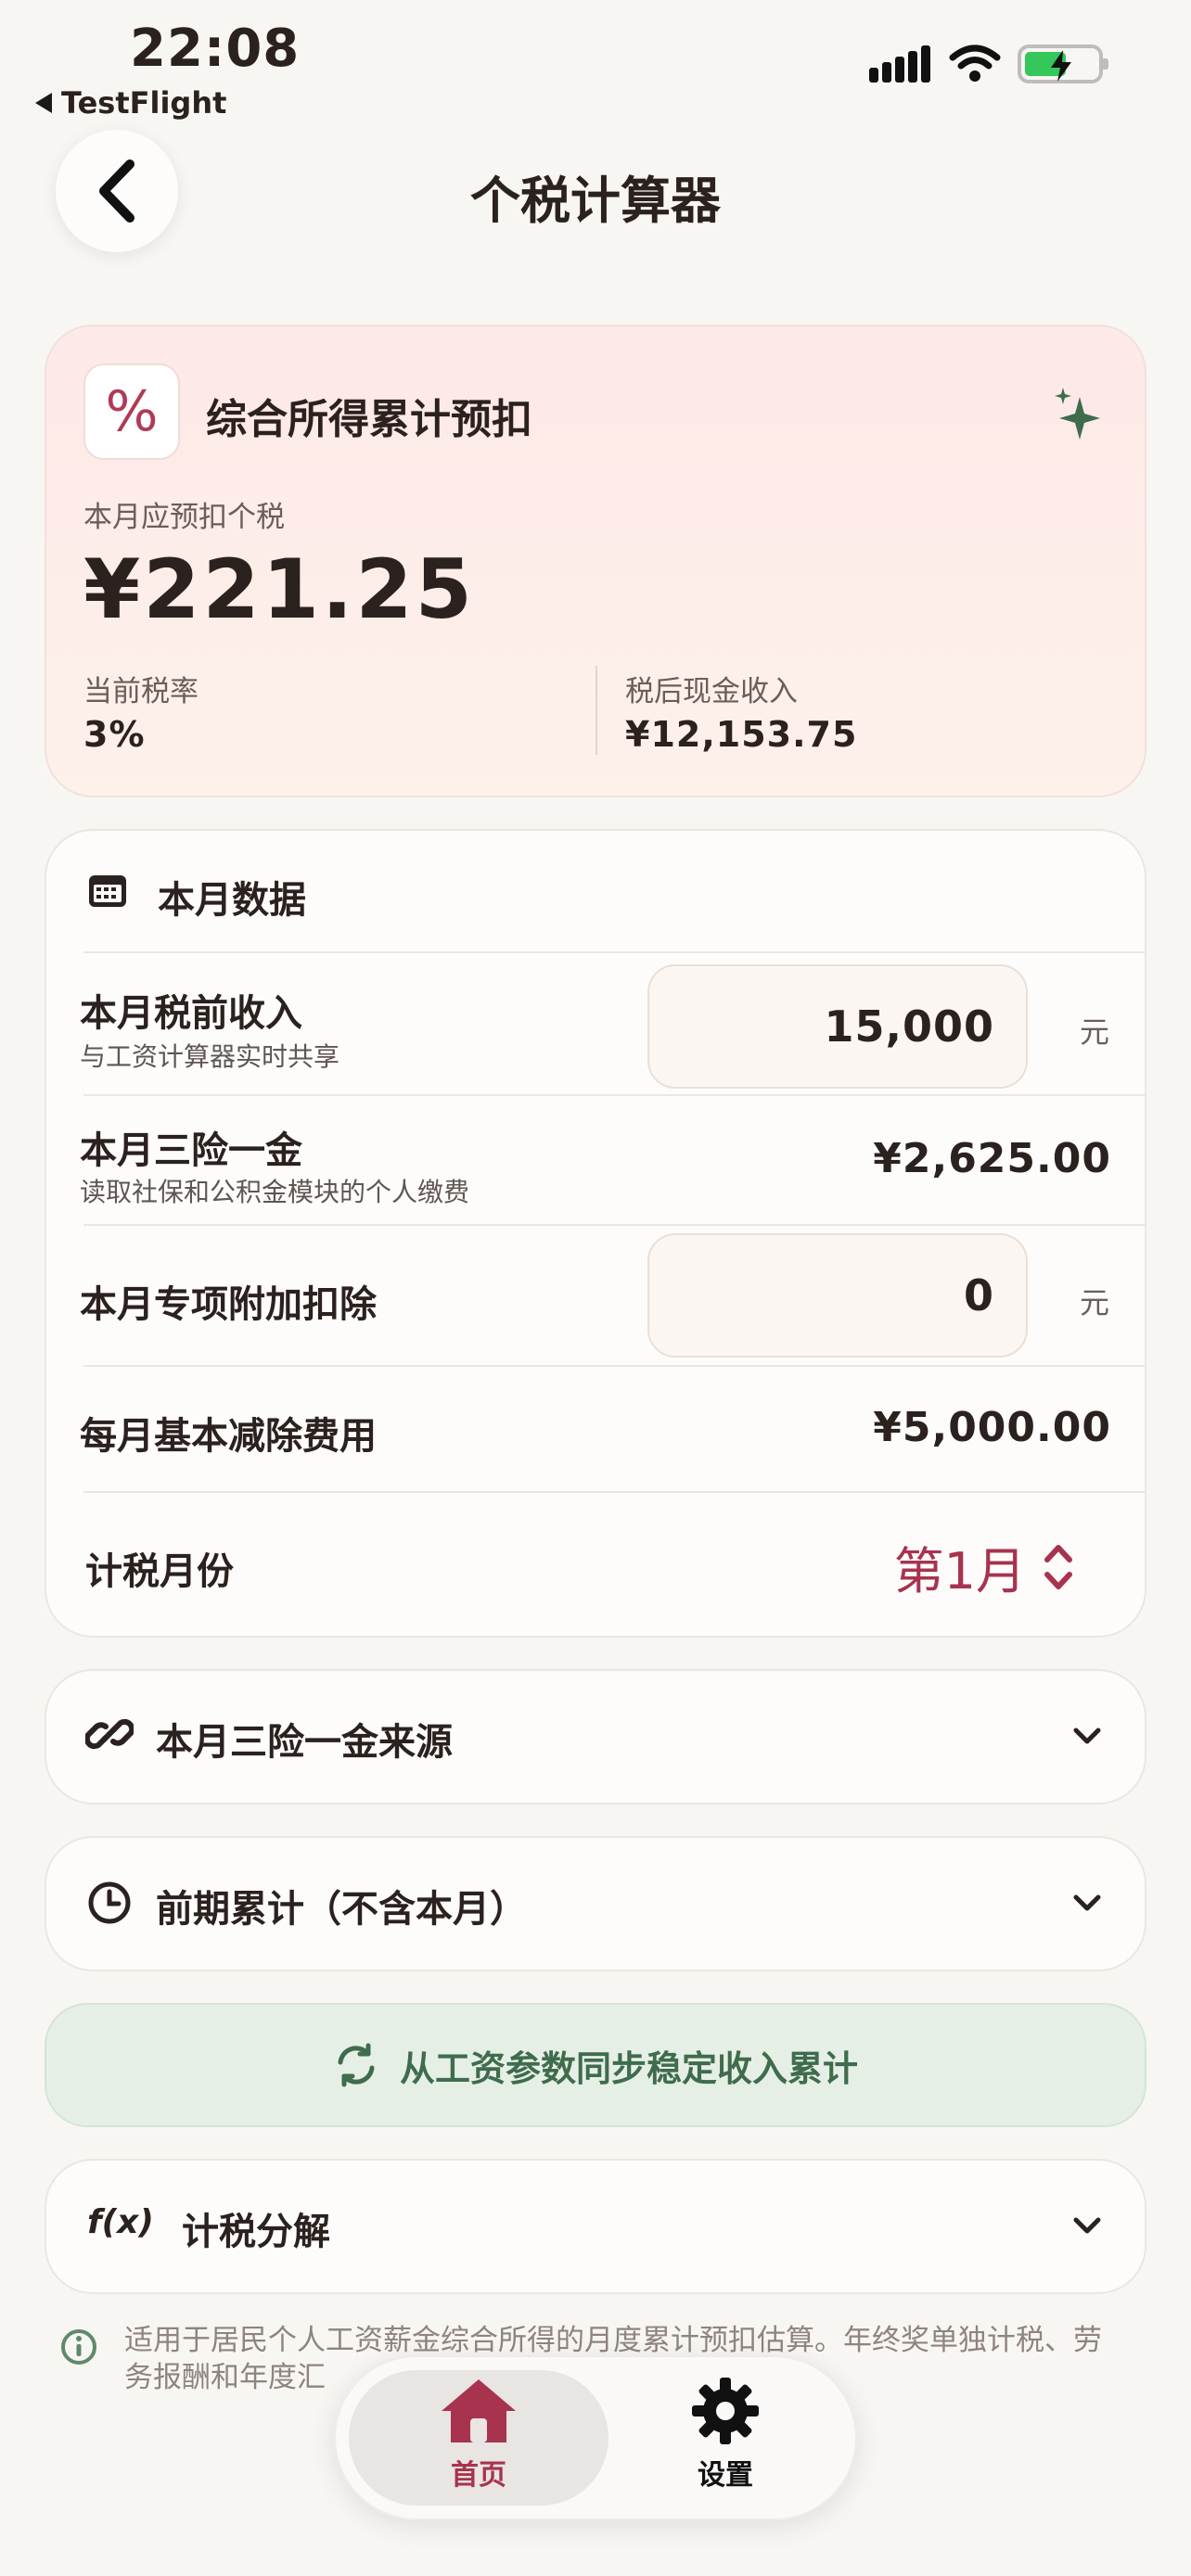  I want to click on back-triangle-icon, so click(43, 103).